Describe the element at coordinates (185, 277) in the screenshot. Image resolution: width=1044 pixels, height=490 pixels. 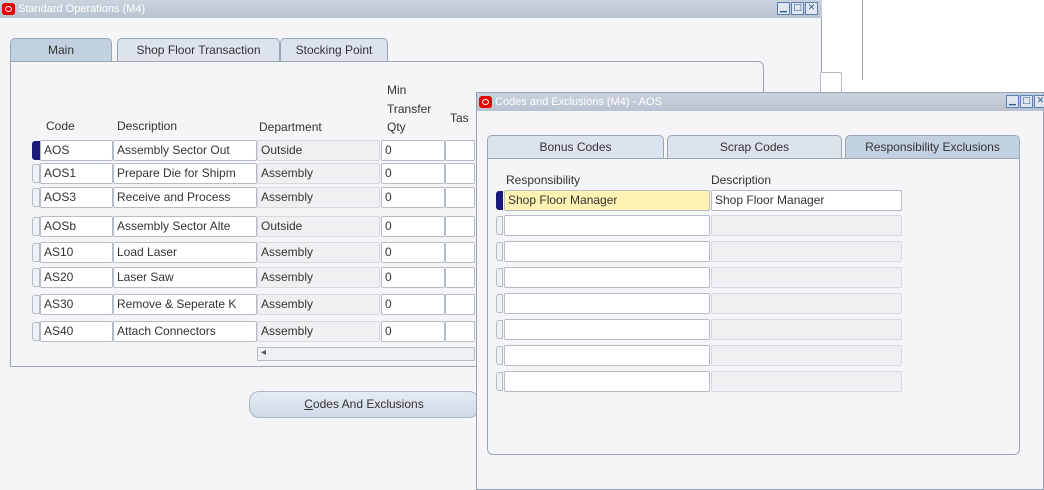
I see `description-cell: Laser Saw` at that location.